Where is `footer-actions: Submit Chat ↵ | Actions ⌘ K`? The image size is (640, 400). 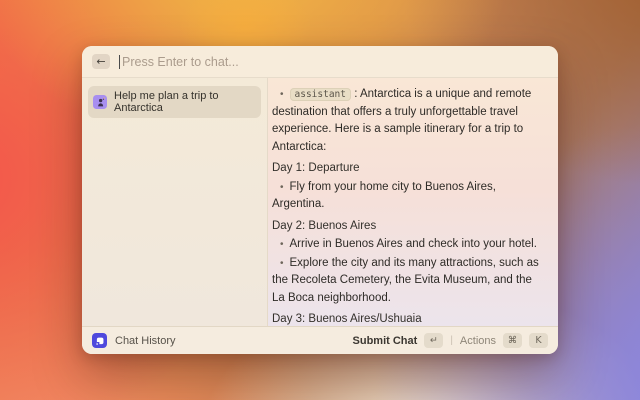 footer-actions: Submit Chat ↵ | Actions ⌘ K is located at coordinates (450, 340).